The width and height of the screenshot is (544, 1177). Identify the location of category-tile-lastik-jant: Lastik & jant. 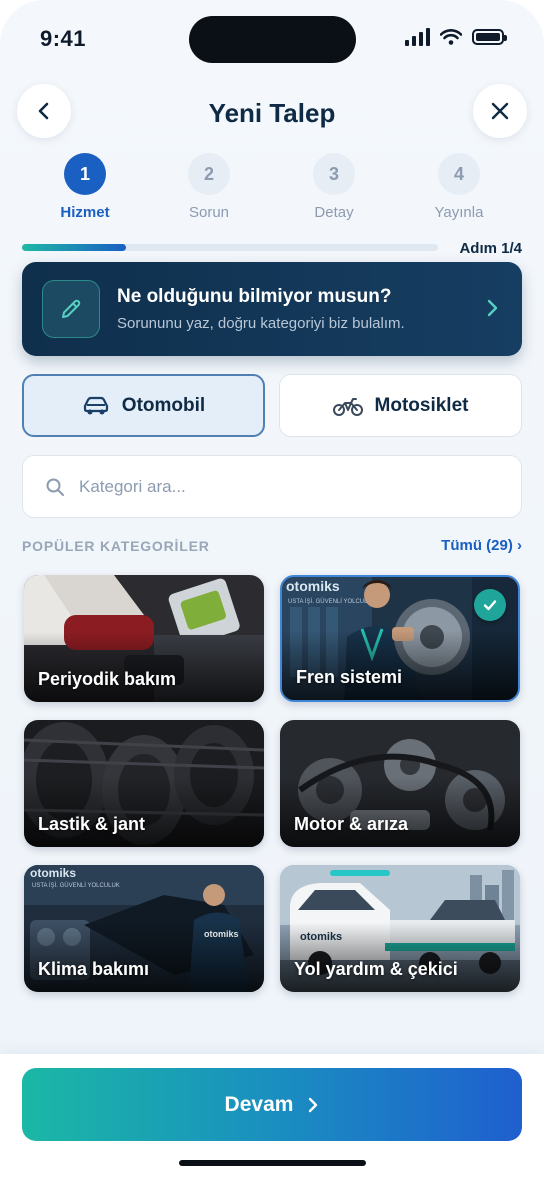
(144, 783).